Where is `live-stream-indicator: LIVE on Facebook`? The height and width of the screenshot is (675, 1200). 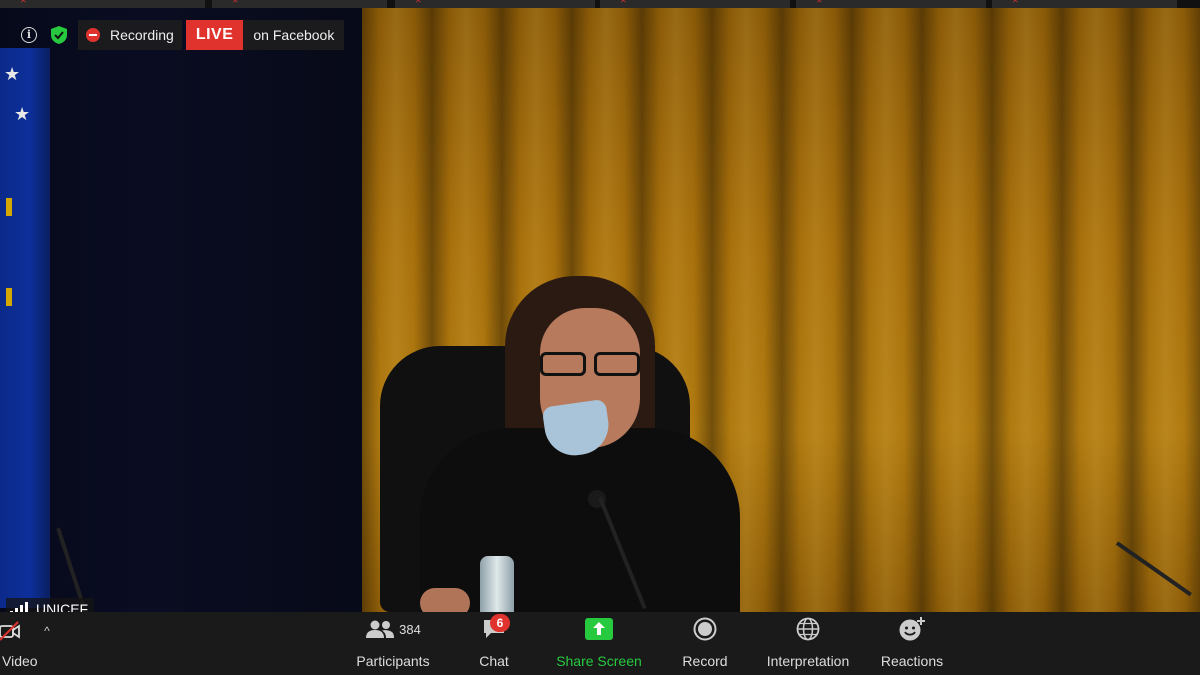 live-stream-indicator: LIVE on Facebook is located at coordinates (265, 35).